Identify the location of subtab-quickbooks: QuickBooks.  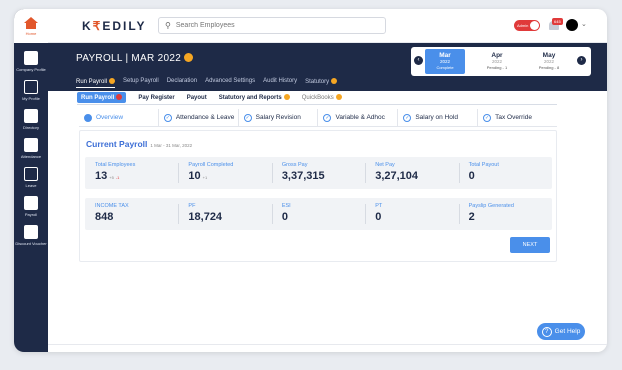
(322, 97).